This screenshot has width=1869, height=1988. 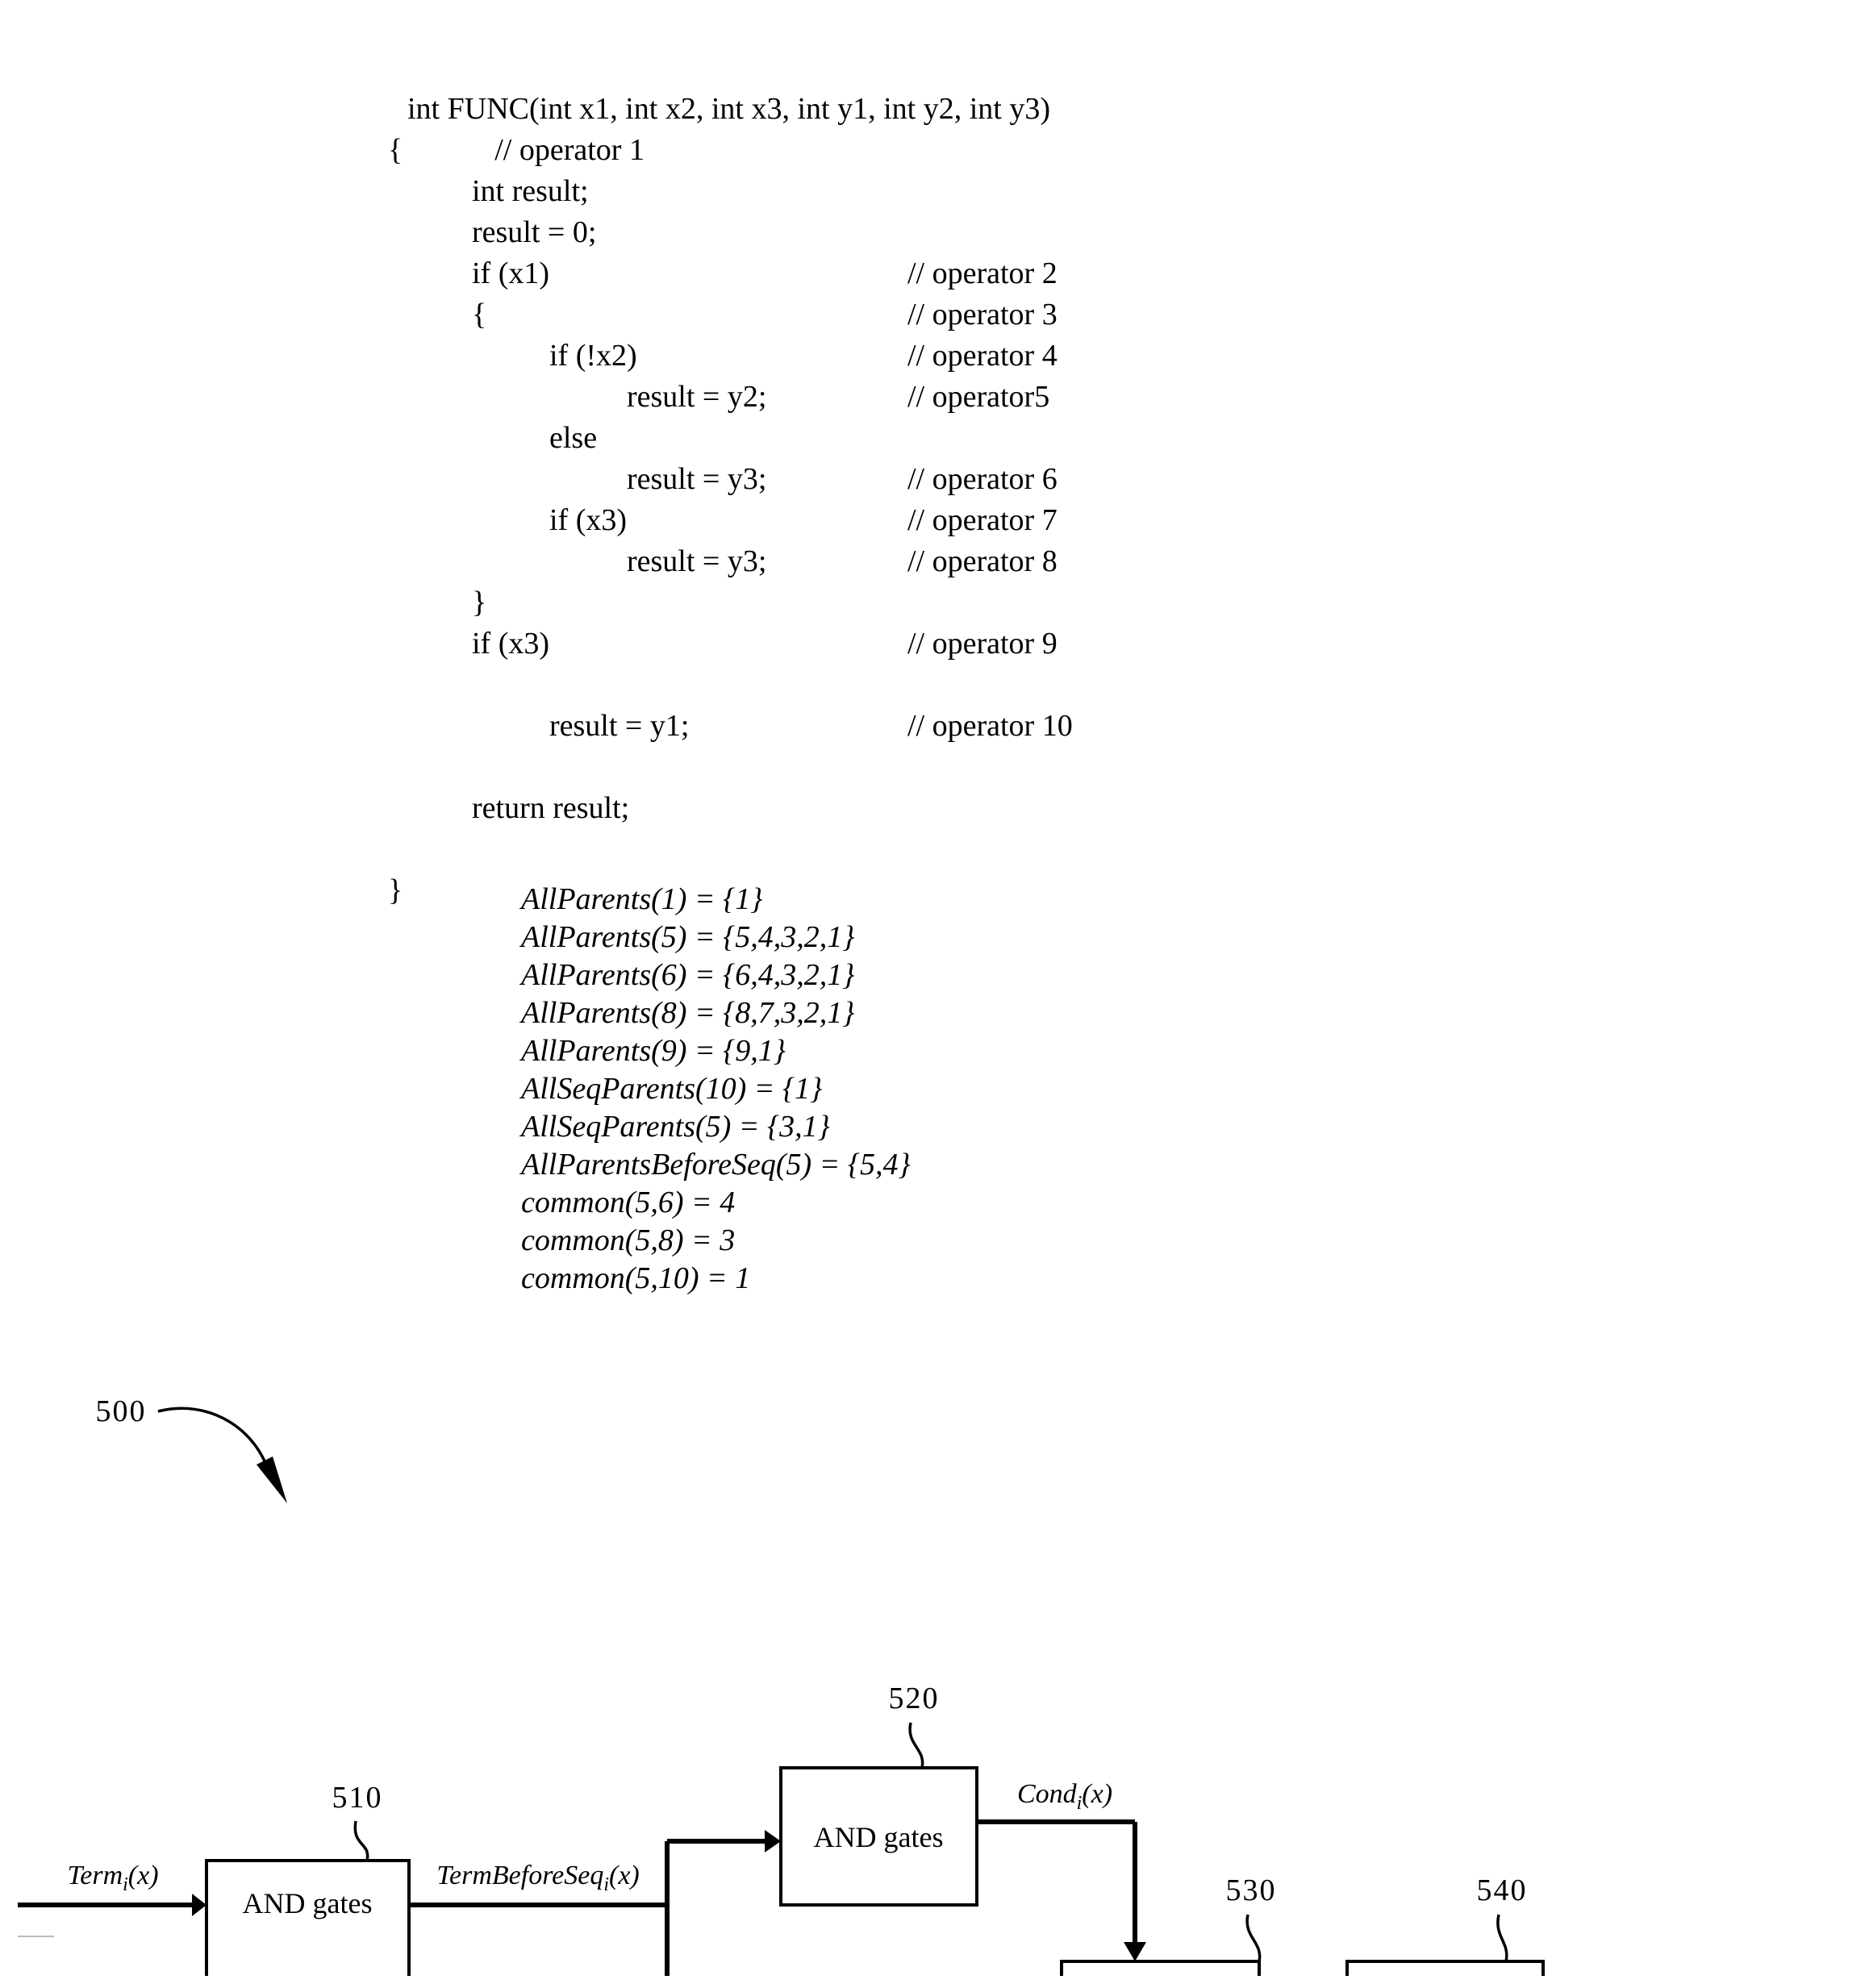 What do you see at coordinates (962, 151) in the screenshot?
I see `code-line: { // operator 1` at bounding box center [962, 151].